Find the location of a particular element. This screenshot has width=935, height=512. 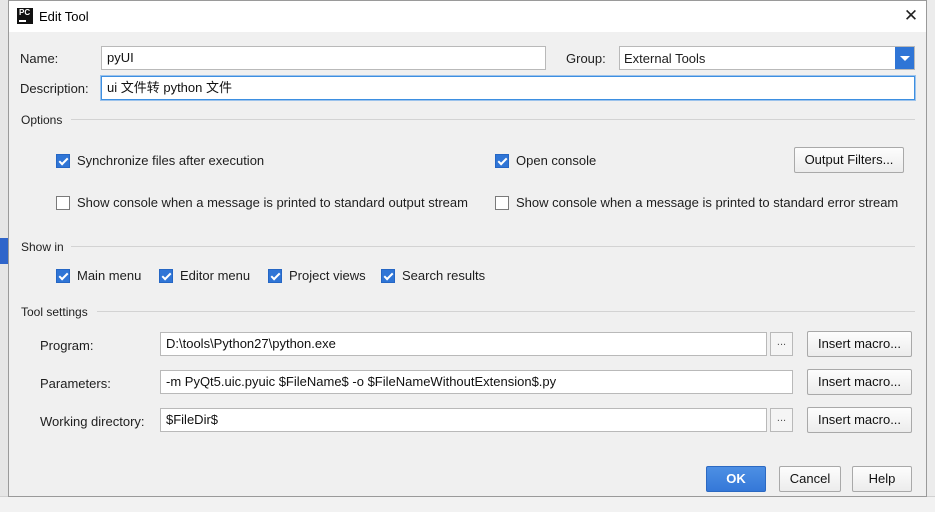

help-button: Help is located at coordinates (882, 479).